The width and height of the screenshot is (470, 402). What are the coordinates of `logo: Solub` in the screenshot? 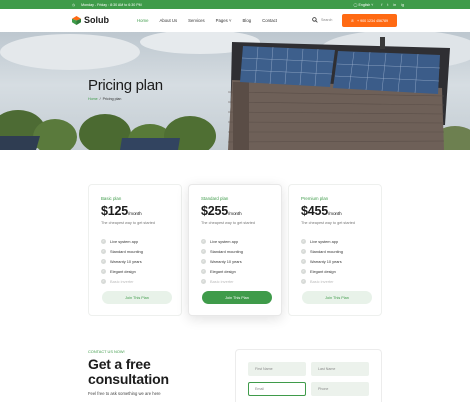 It's located at (90, 20).